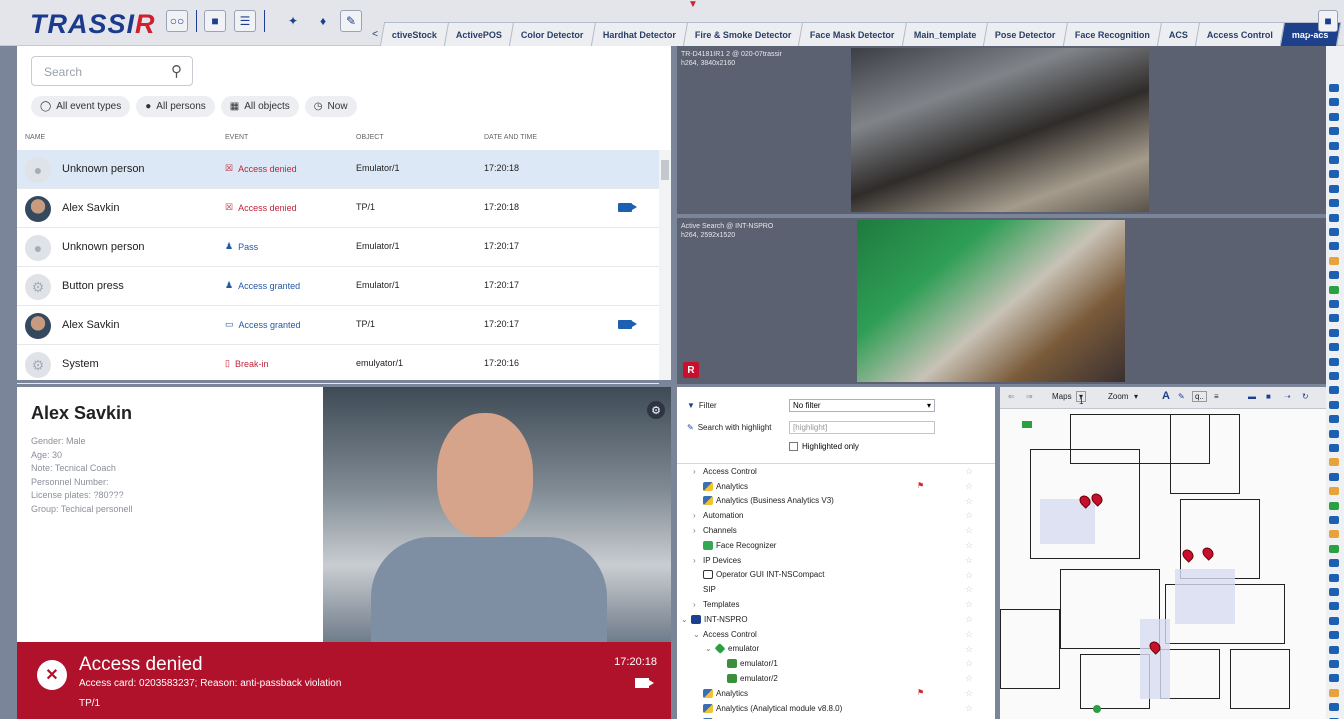 This screenshot has width=1344, height=719. I want to click on checkbox-box, so click(793, 446).